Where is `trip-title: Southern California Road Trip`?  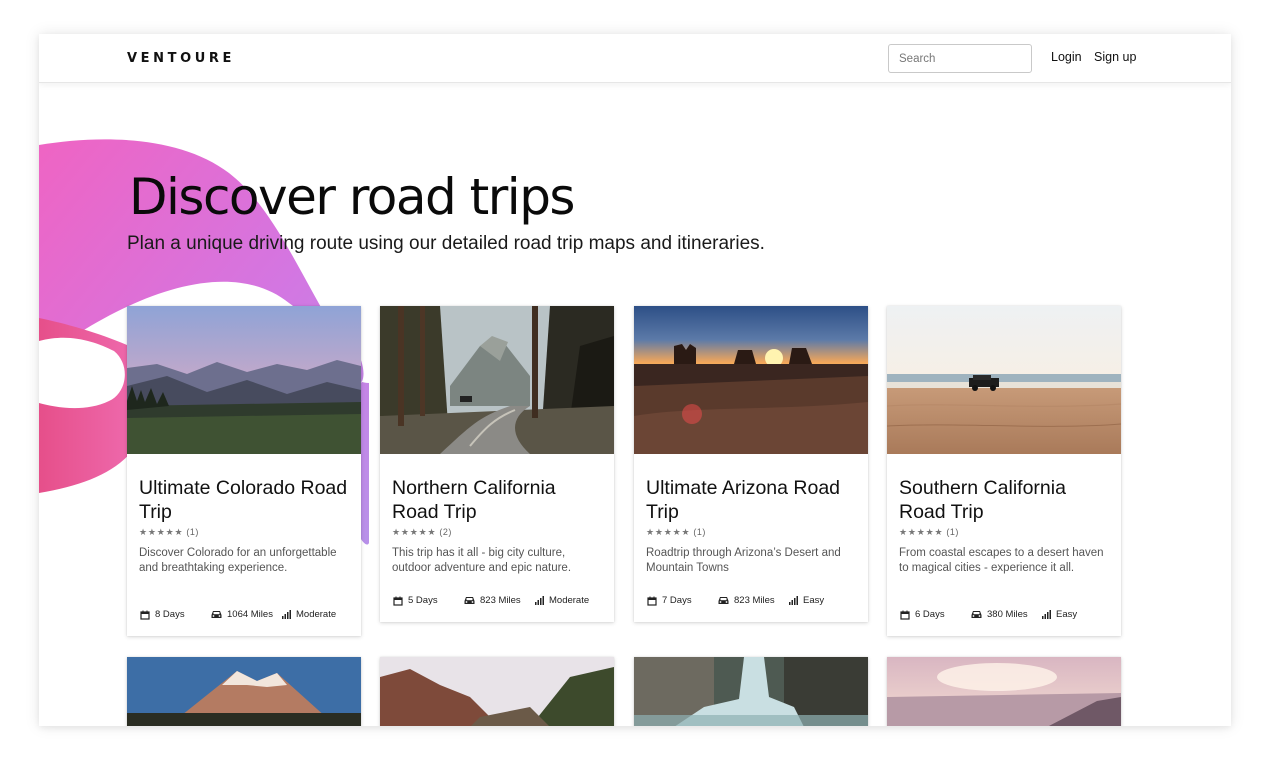 trip-title: Southern California Road Trip is located at coordinates (982, 500).